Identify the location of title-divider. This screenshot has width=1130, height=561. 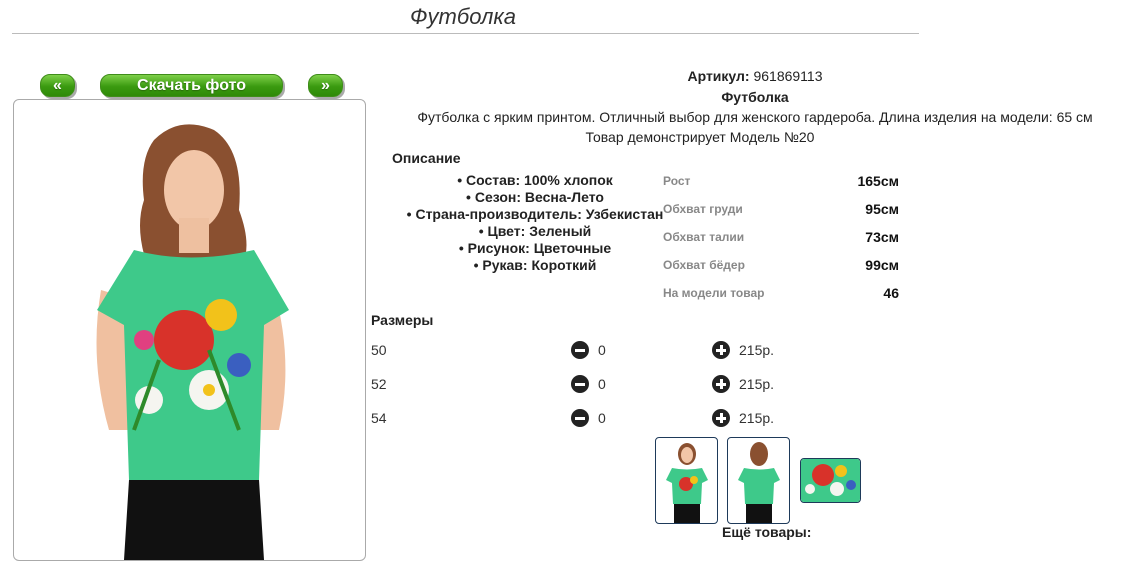
(465, 33).